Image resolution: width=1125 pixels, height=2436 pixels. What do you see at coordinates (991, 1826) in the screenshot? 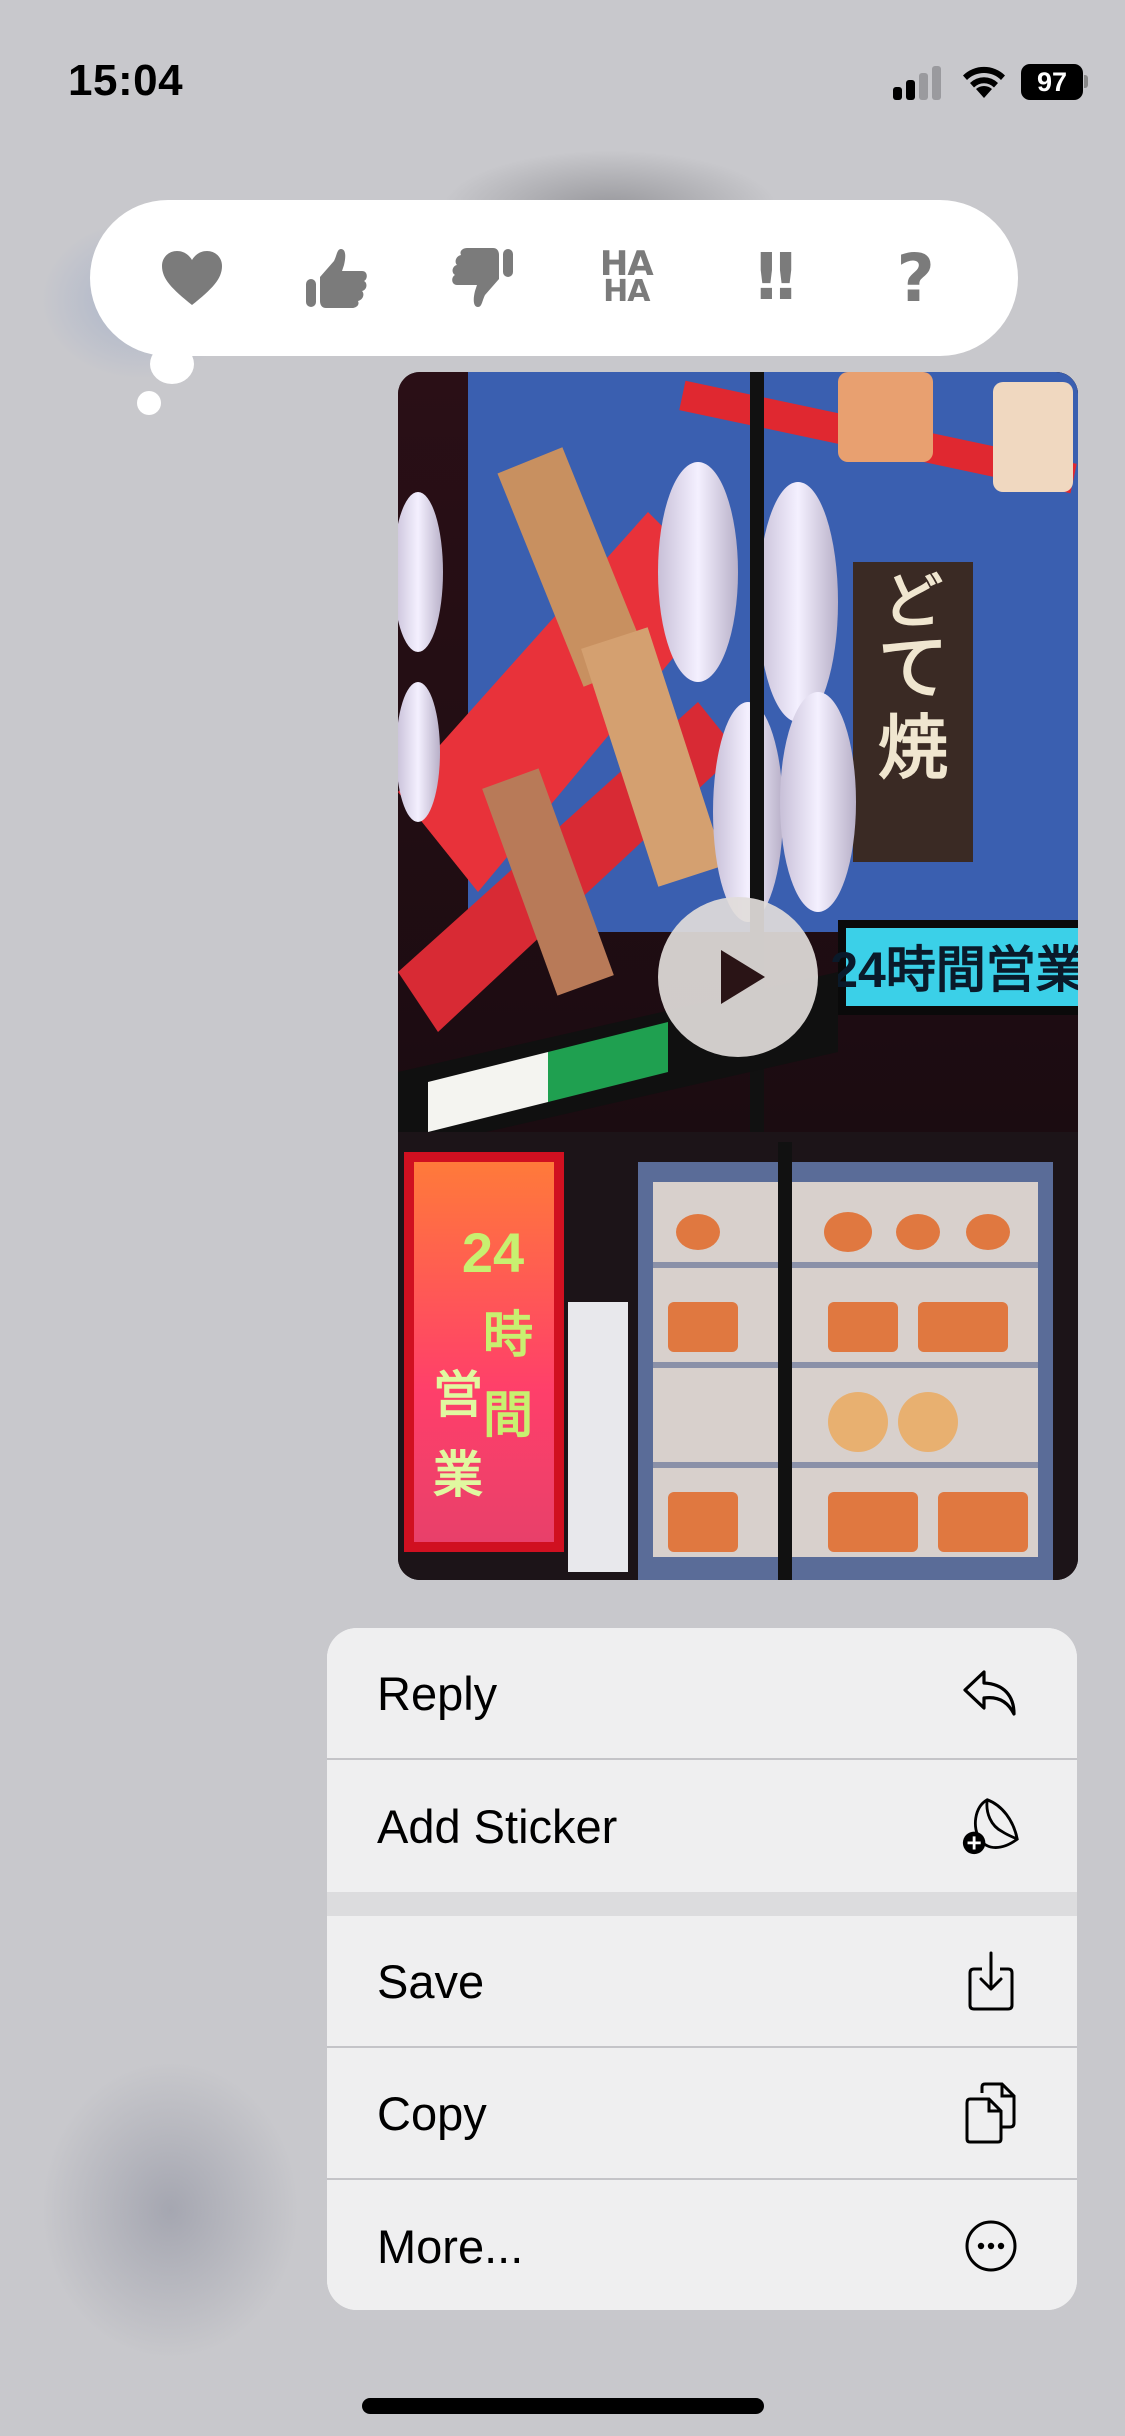
I see `add-sticker-icon` at bounding box center [991, 1826].